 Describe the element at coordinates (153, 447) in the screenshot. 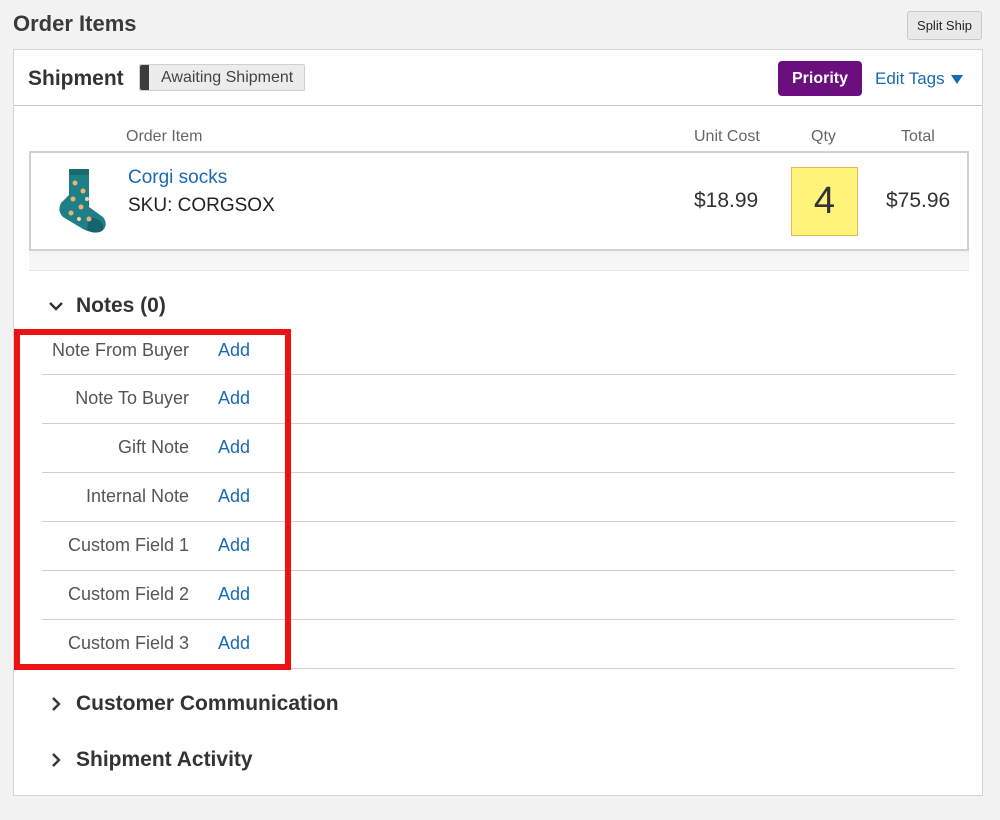

I see `note-label: Gift Note` at that location.